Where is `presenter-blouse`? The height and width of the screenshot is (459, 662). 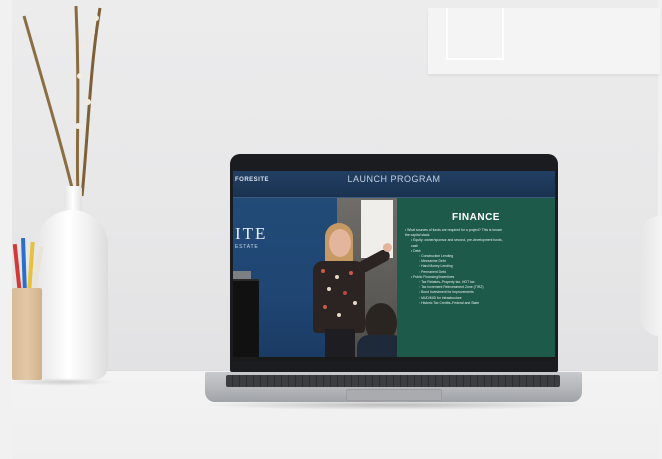
presenter-blouse is located at coordinates (339, 297).